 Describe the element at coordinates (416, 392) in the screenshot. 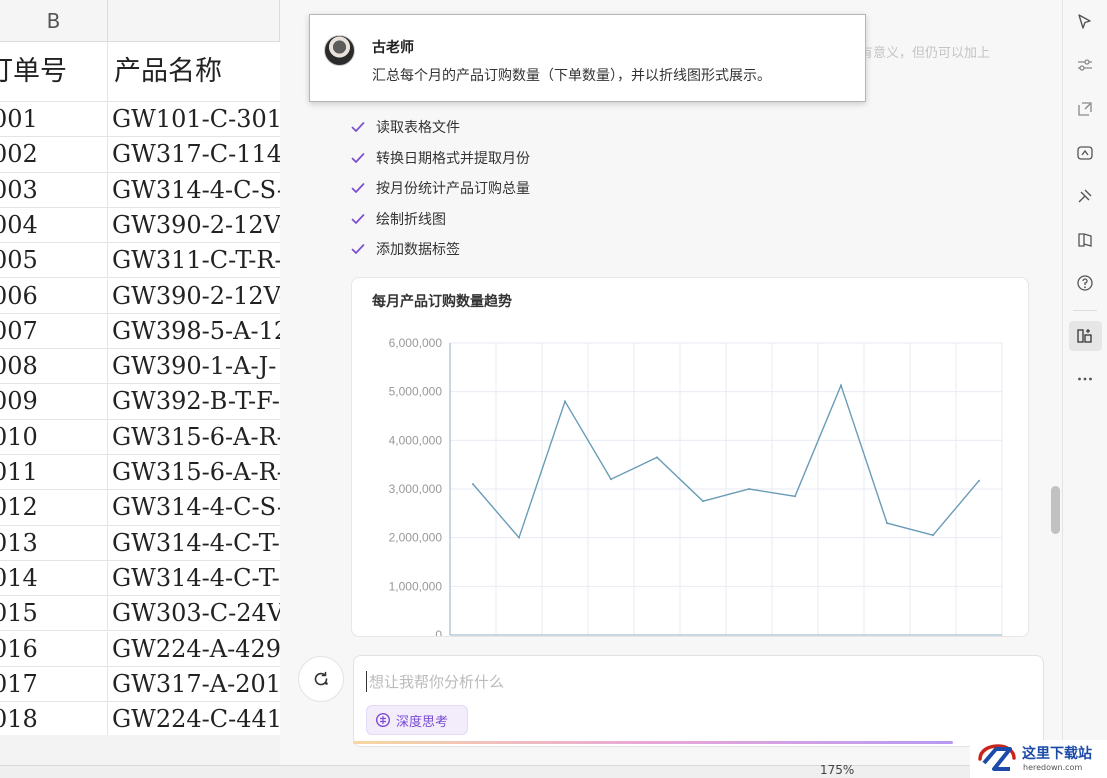

I see `y-tick-label: 5,000,000` at that location.